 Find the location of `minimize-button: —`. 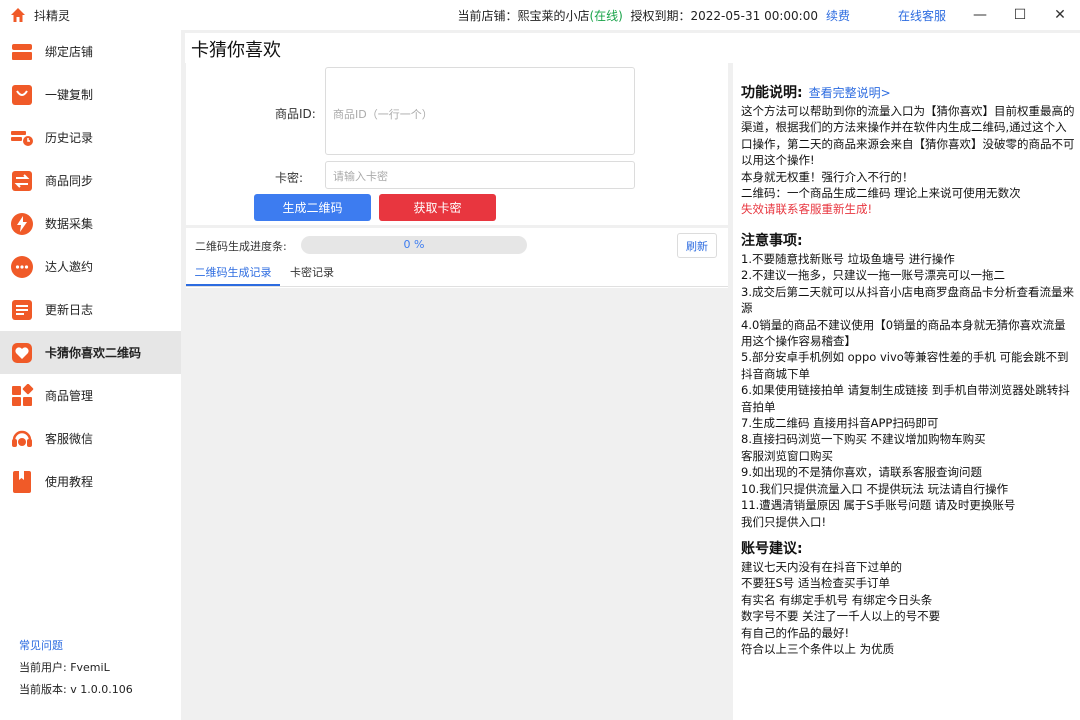

minimize-button: — is located at coordinates (980, 15).